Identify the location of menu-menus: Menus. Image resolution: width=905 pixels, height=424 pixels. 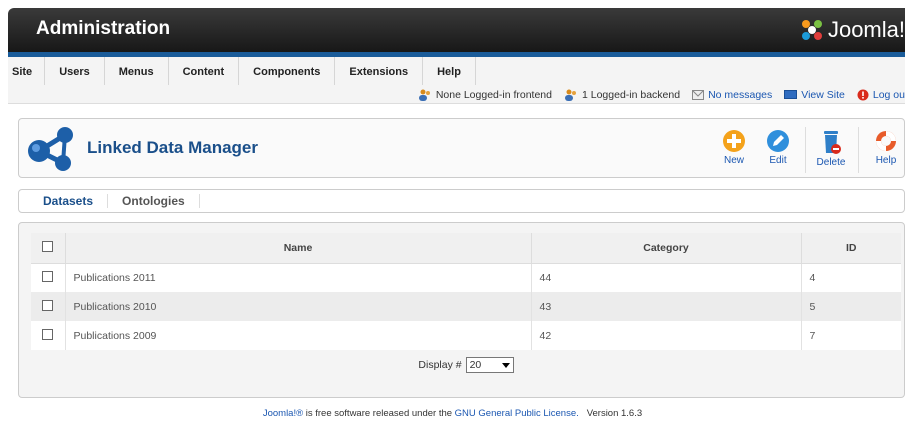
(137, 71).